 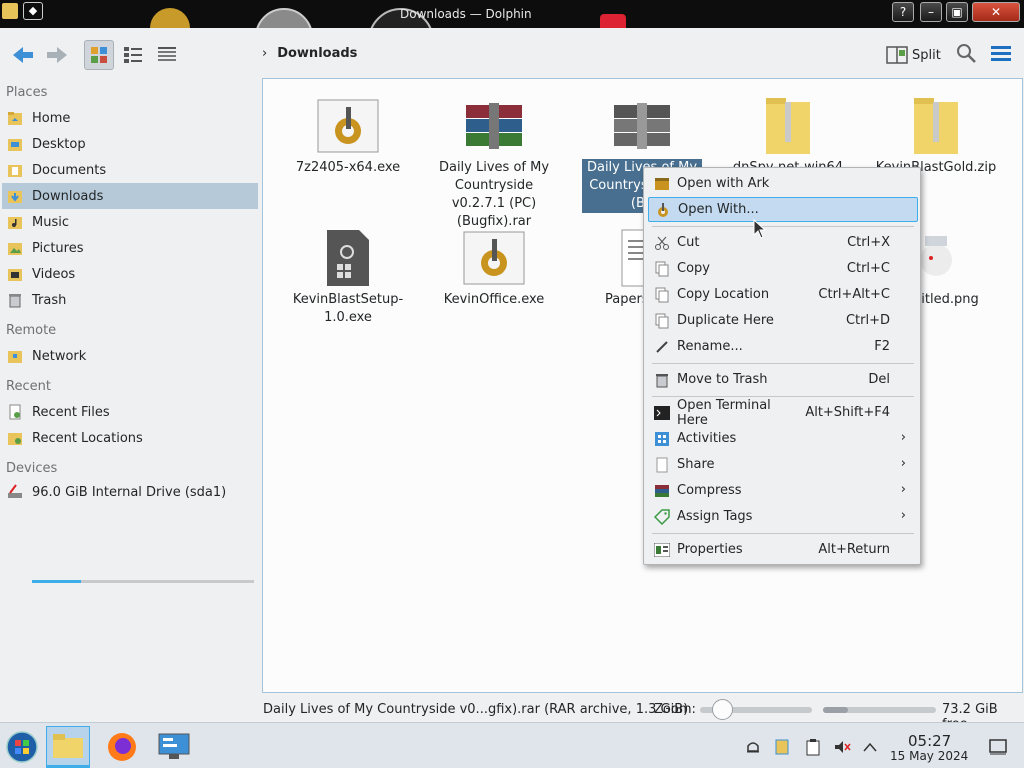 I want to click on arrow-left-icon, so click(x=23, y=55).